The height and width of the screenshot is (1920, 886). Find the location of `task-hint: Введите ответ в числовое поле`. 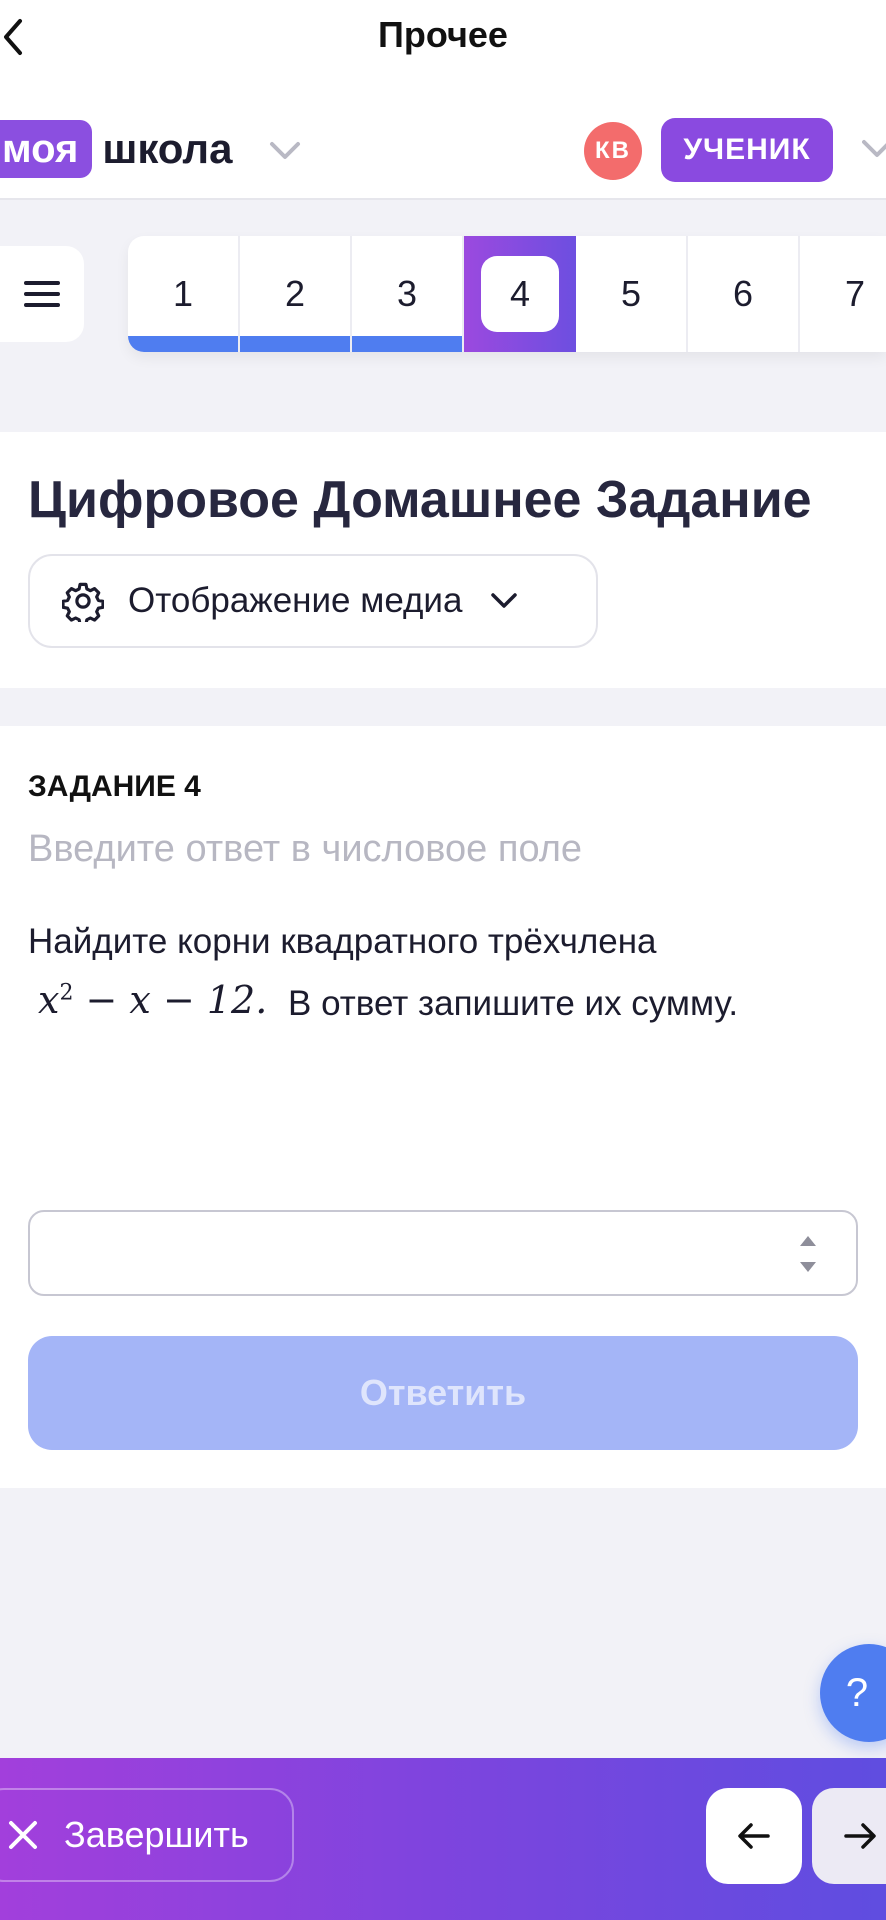

task-hint: Введите ответ в числовое поле is located at coordinates (305, 849).